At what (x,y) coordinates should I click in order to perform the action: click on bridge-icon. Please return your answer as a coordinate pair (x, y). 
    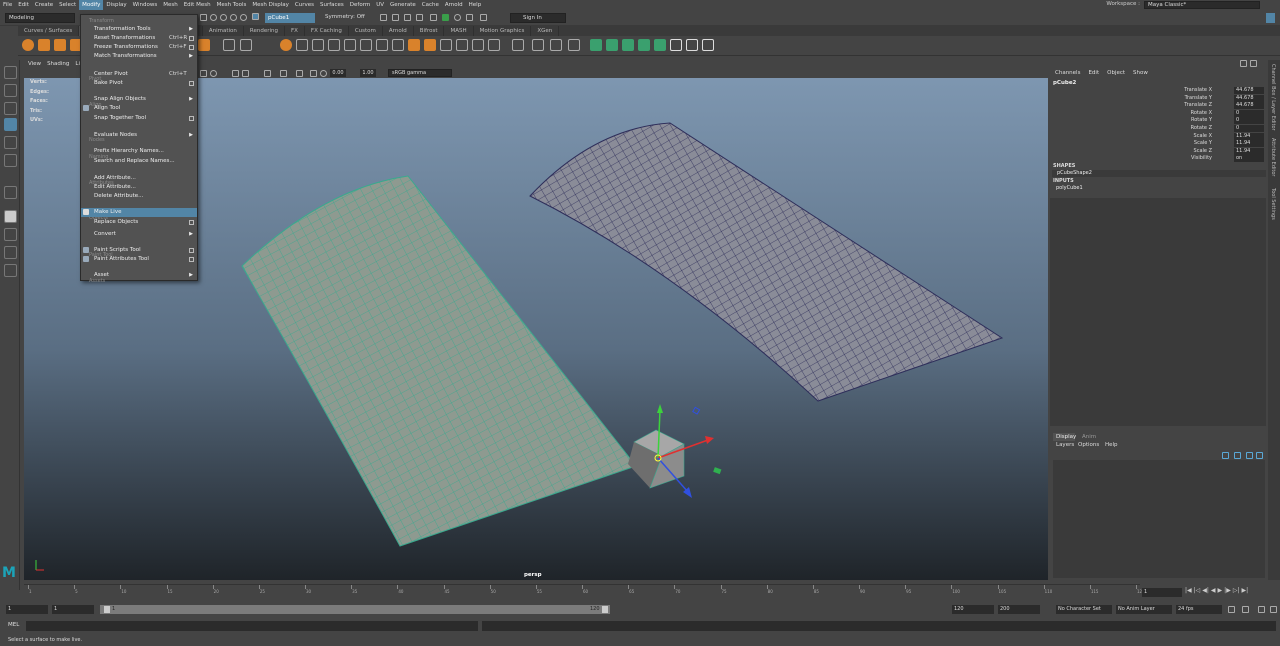
    Looking at the image, I should click on (382, 45).